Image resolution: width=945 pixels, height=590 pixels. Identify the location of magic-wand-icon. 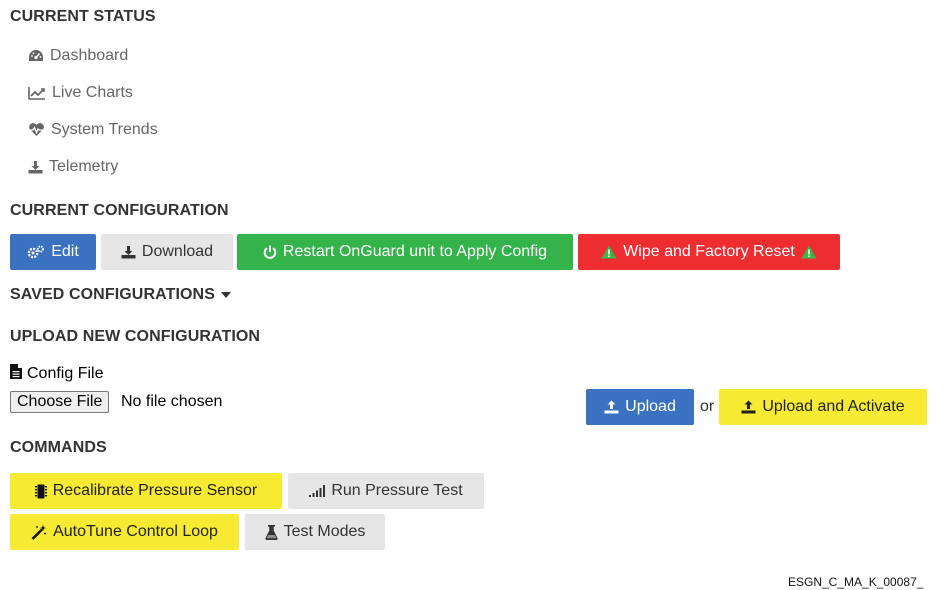
(39, 532).